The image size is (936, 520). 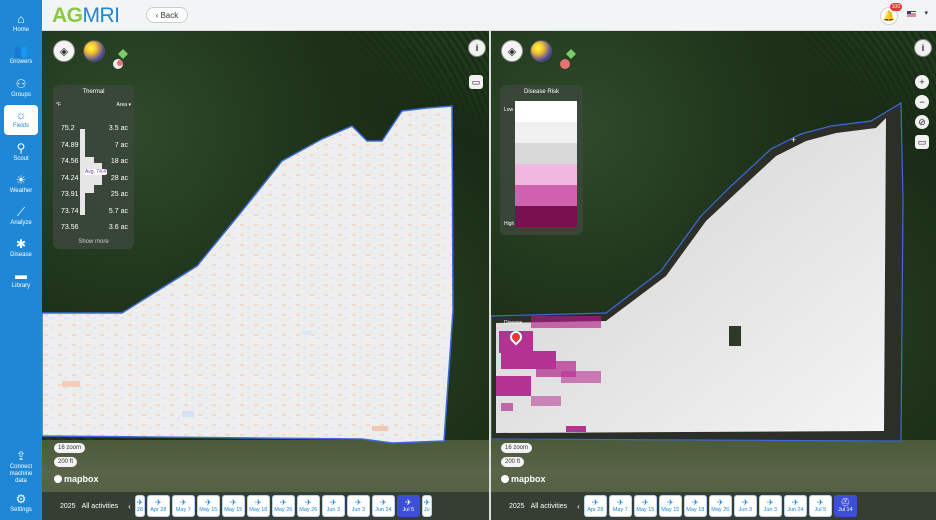 I want to click on sidebar-item-home: ⌂ Home, so click(x=21, y=28).